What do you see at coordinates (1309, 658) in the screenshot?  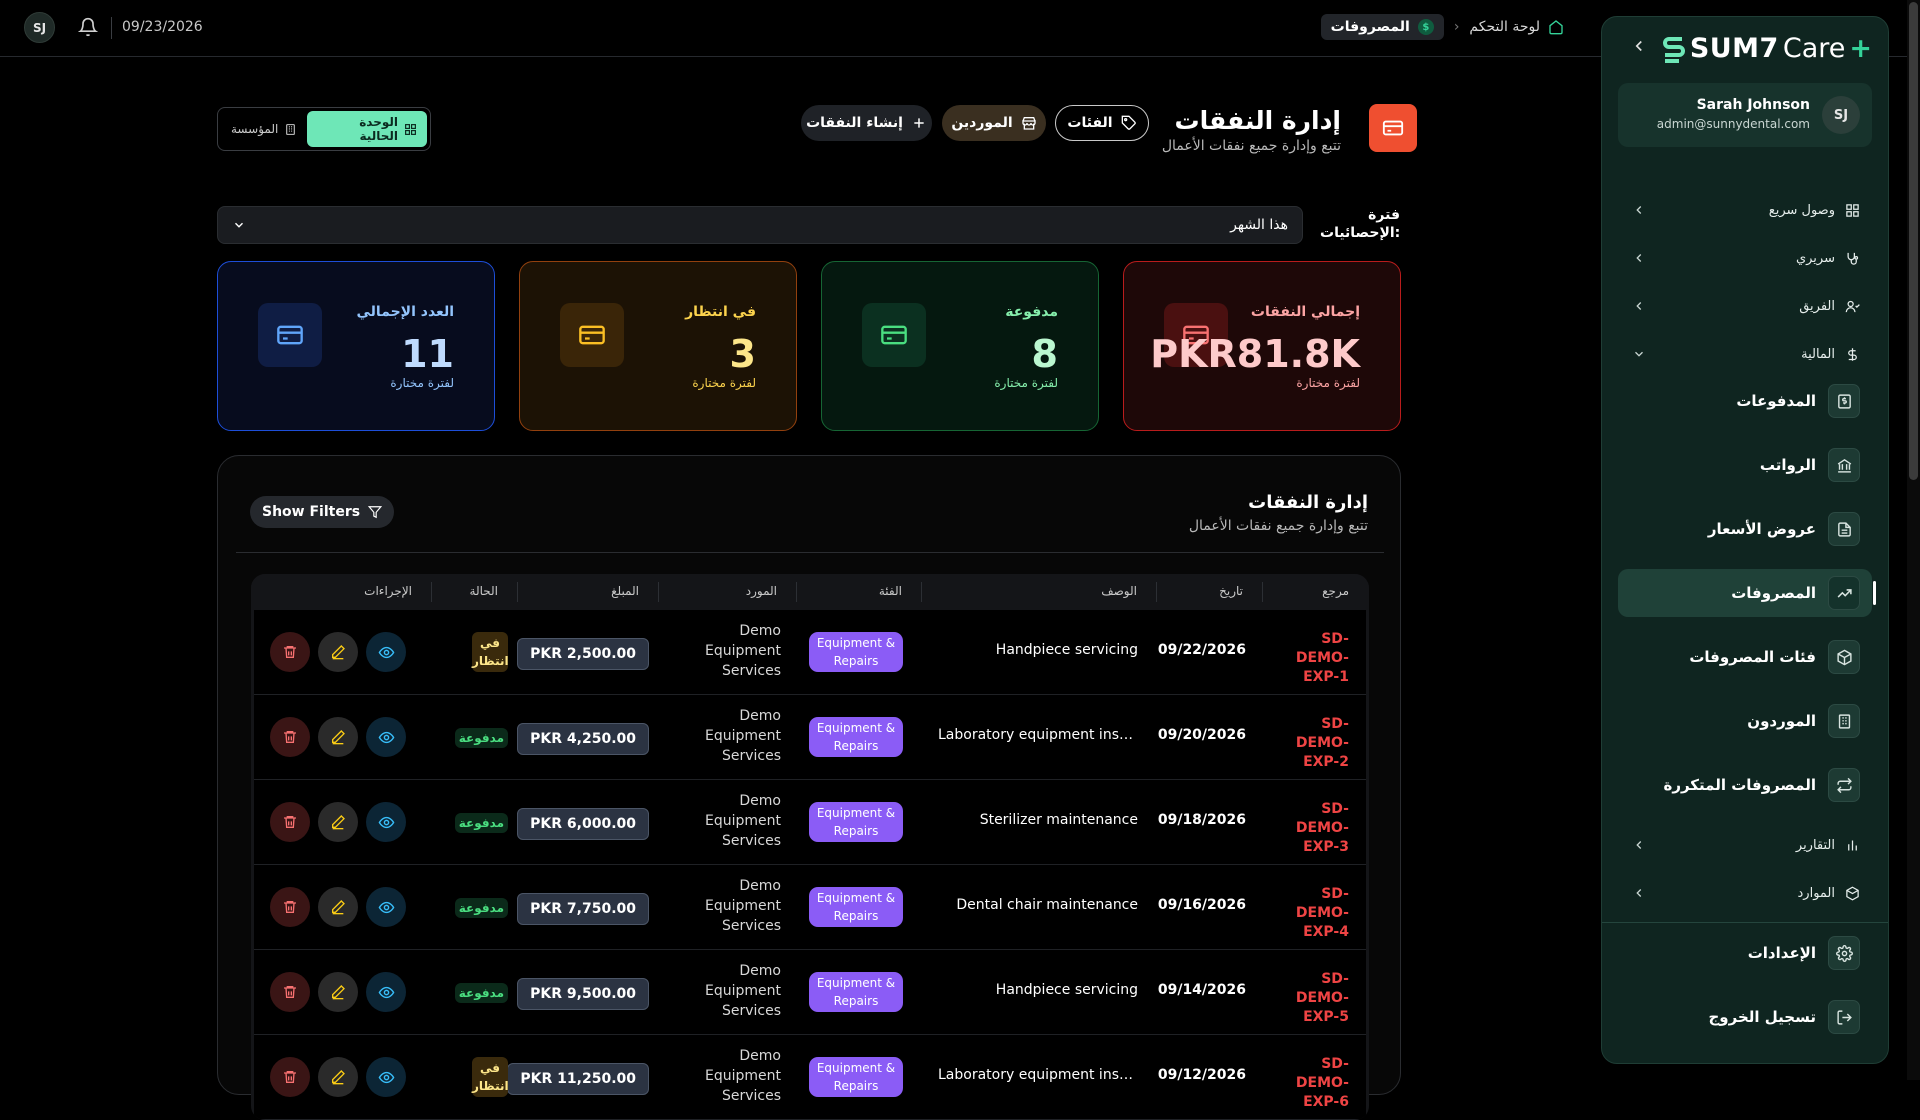 I see `expense-reference: SD-DEMO-EXP-1` at bounding box center [1309, 658].